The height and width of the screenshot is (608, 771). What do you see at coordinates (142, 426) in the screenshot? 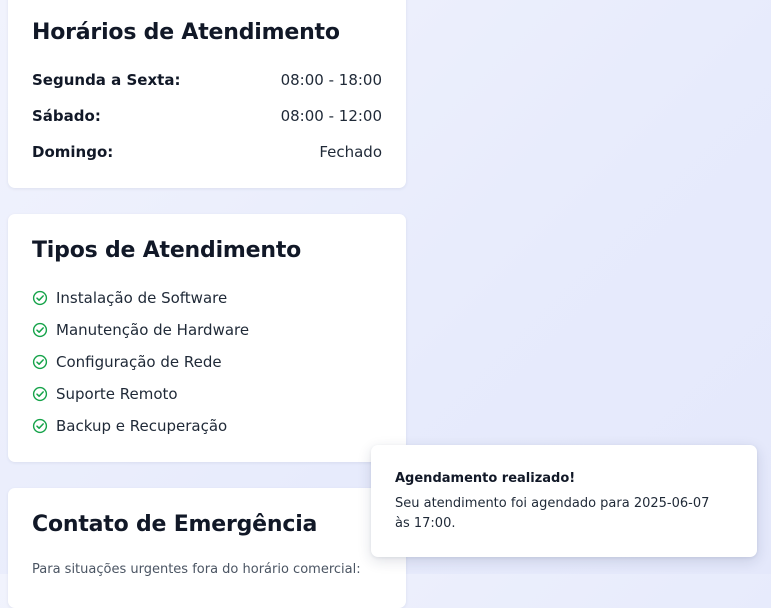
I see `service-type-label: Backup e Recuperação` at bounding box center [142, 426].